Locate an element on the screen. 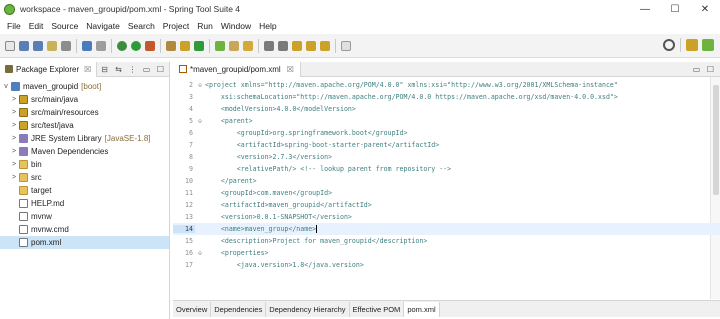  open-type-icon is located at coordinates (52, 45).